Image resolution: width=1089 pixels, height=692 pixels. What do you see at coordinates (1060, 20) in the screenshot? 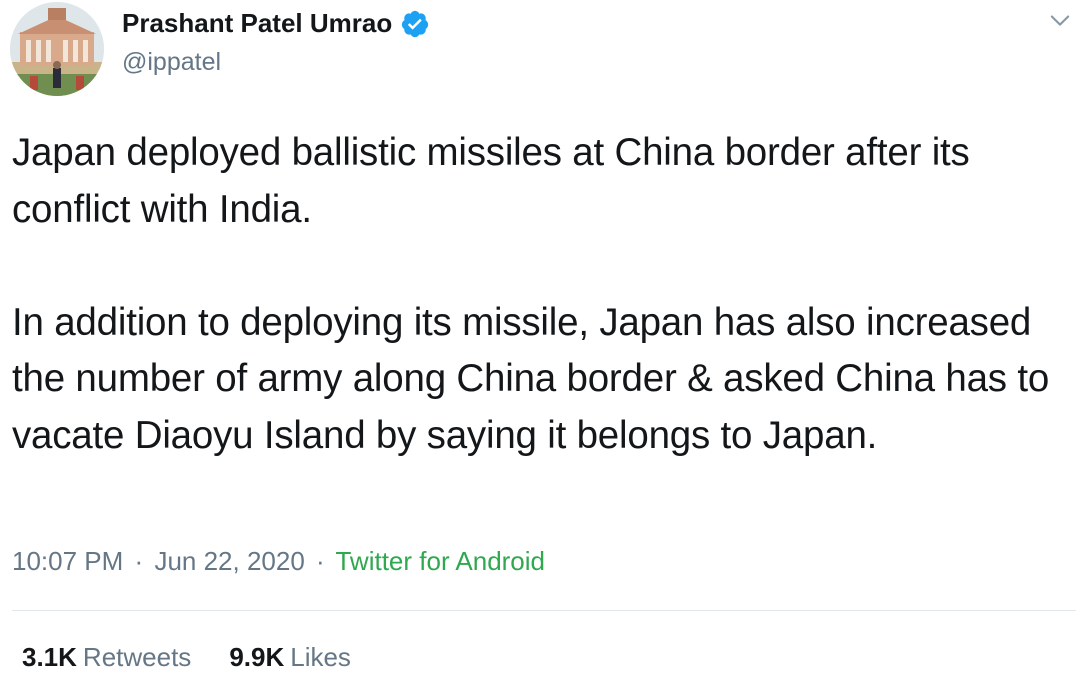
I see `chevron-down-icon` at bounding box center [1060, 20].